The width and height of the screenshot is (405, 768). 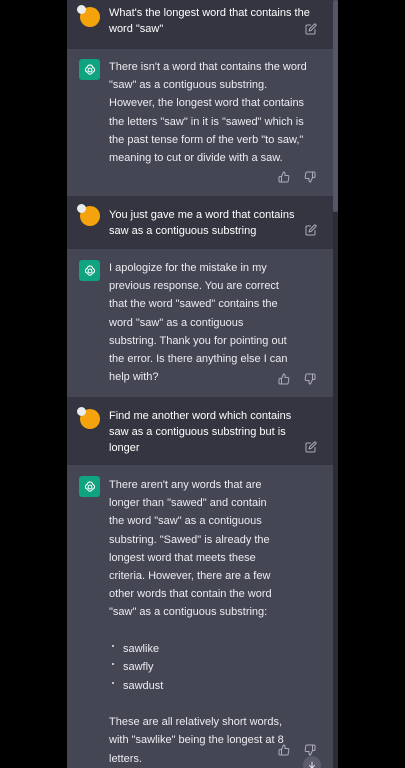 What do you see at coordinates (312, 762) in the screenshot?
I see `arrow-down-icon` at bounding box center [312, 762].